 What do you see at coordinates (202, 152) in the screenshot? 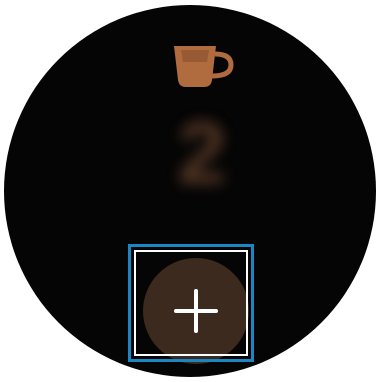
I see `cup-count: 2` at bounding box center [202, 152].